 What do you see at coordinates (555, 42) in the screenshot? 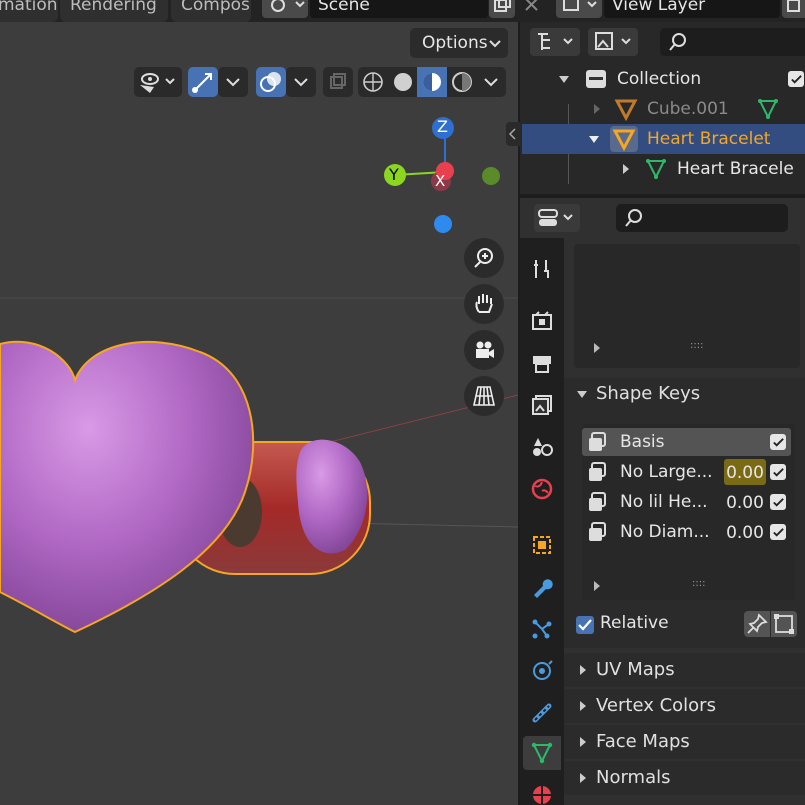
I see `display-mode-dropdown` at bounding box center [555, 42].